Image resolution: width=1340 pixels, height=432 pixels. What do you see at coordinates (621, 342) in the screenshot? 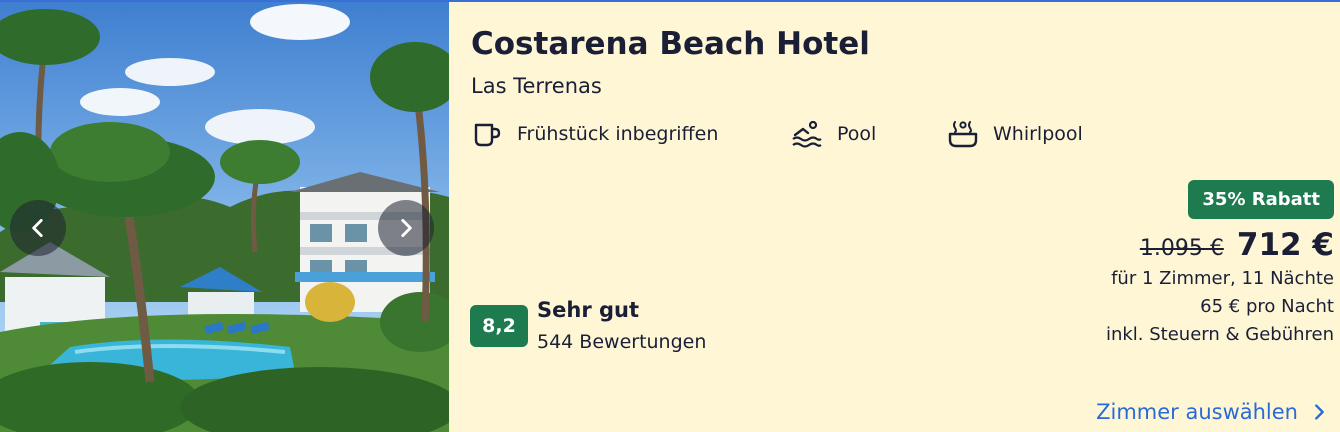
I see `review-count: 544 Bewertungen` at bounding box center [621, 342].